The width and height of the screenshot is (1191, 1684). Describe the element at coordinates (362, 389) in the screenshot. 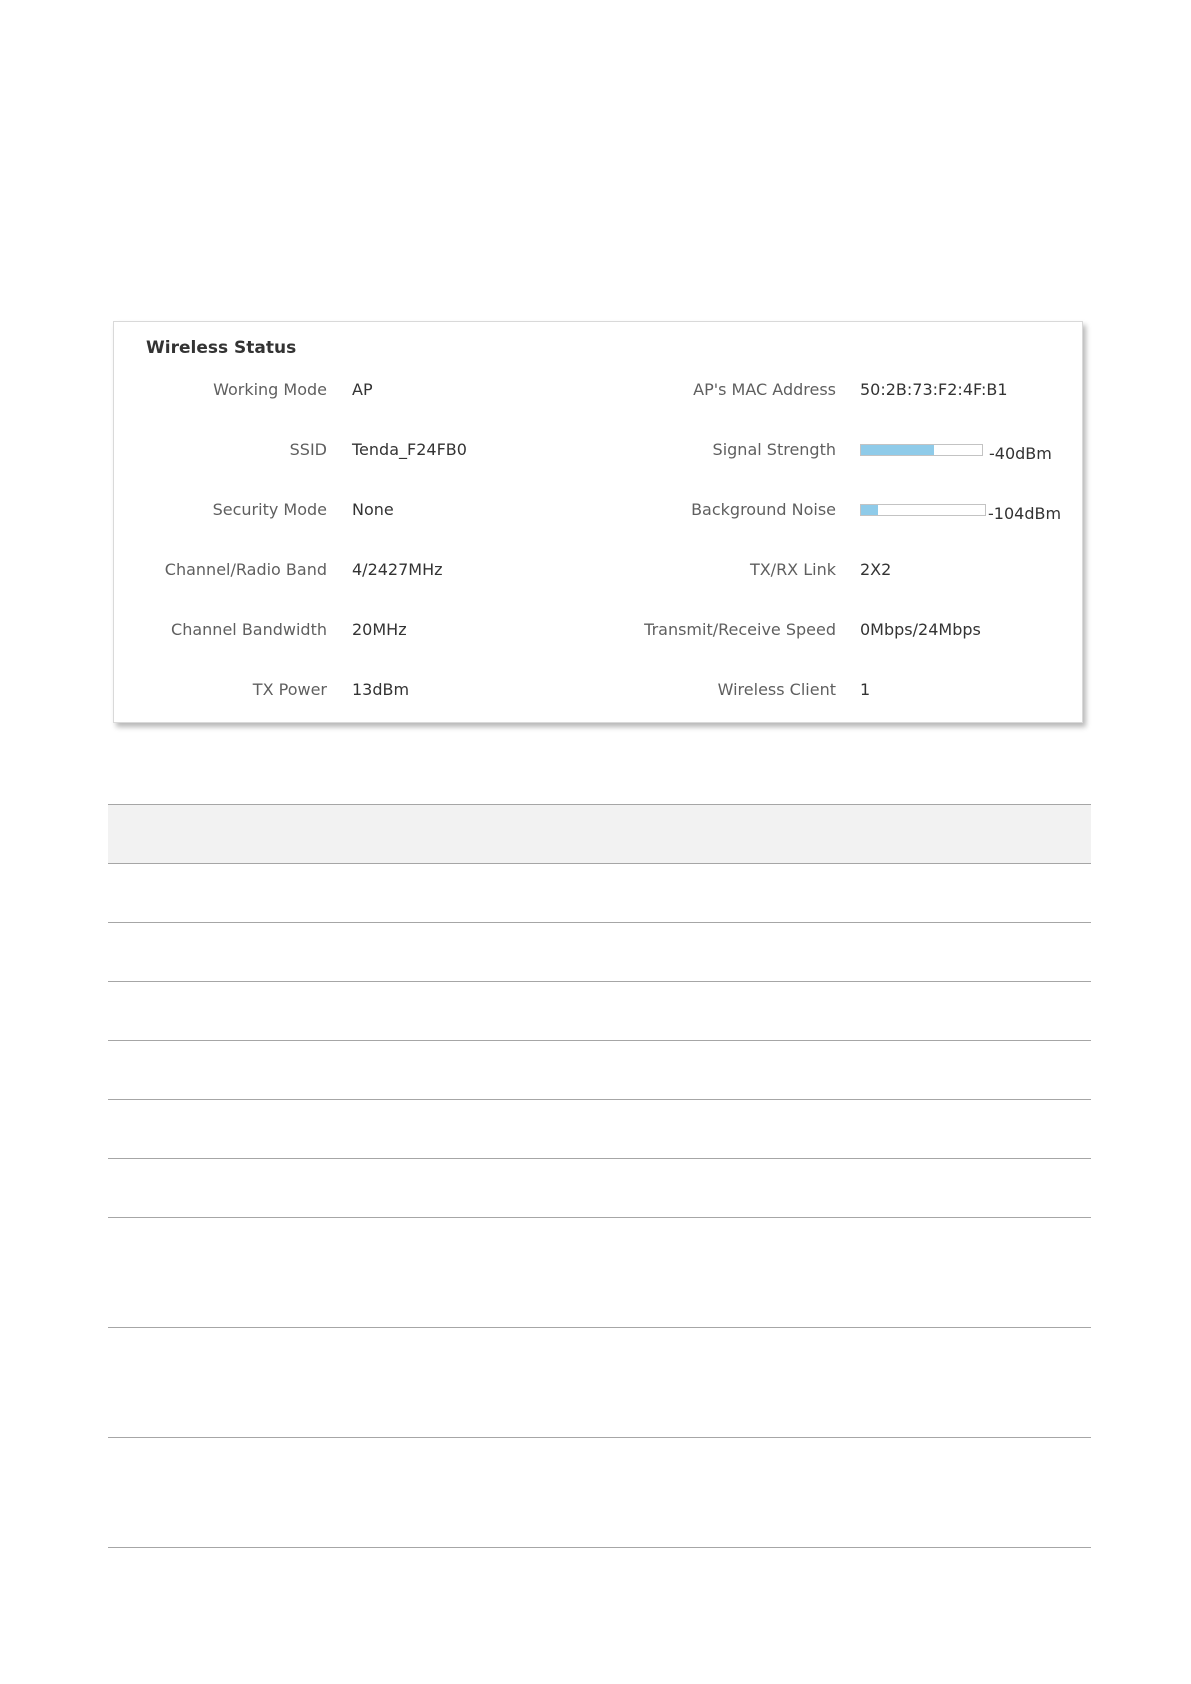

I see `working-mode-value: AP` at that location.